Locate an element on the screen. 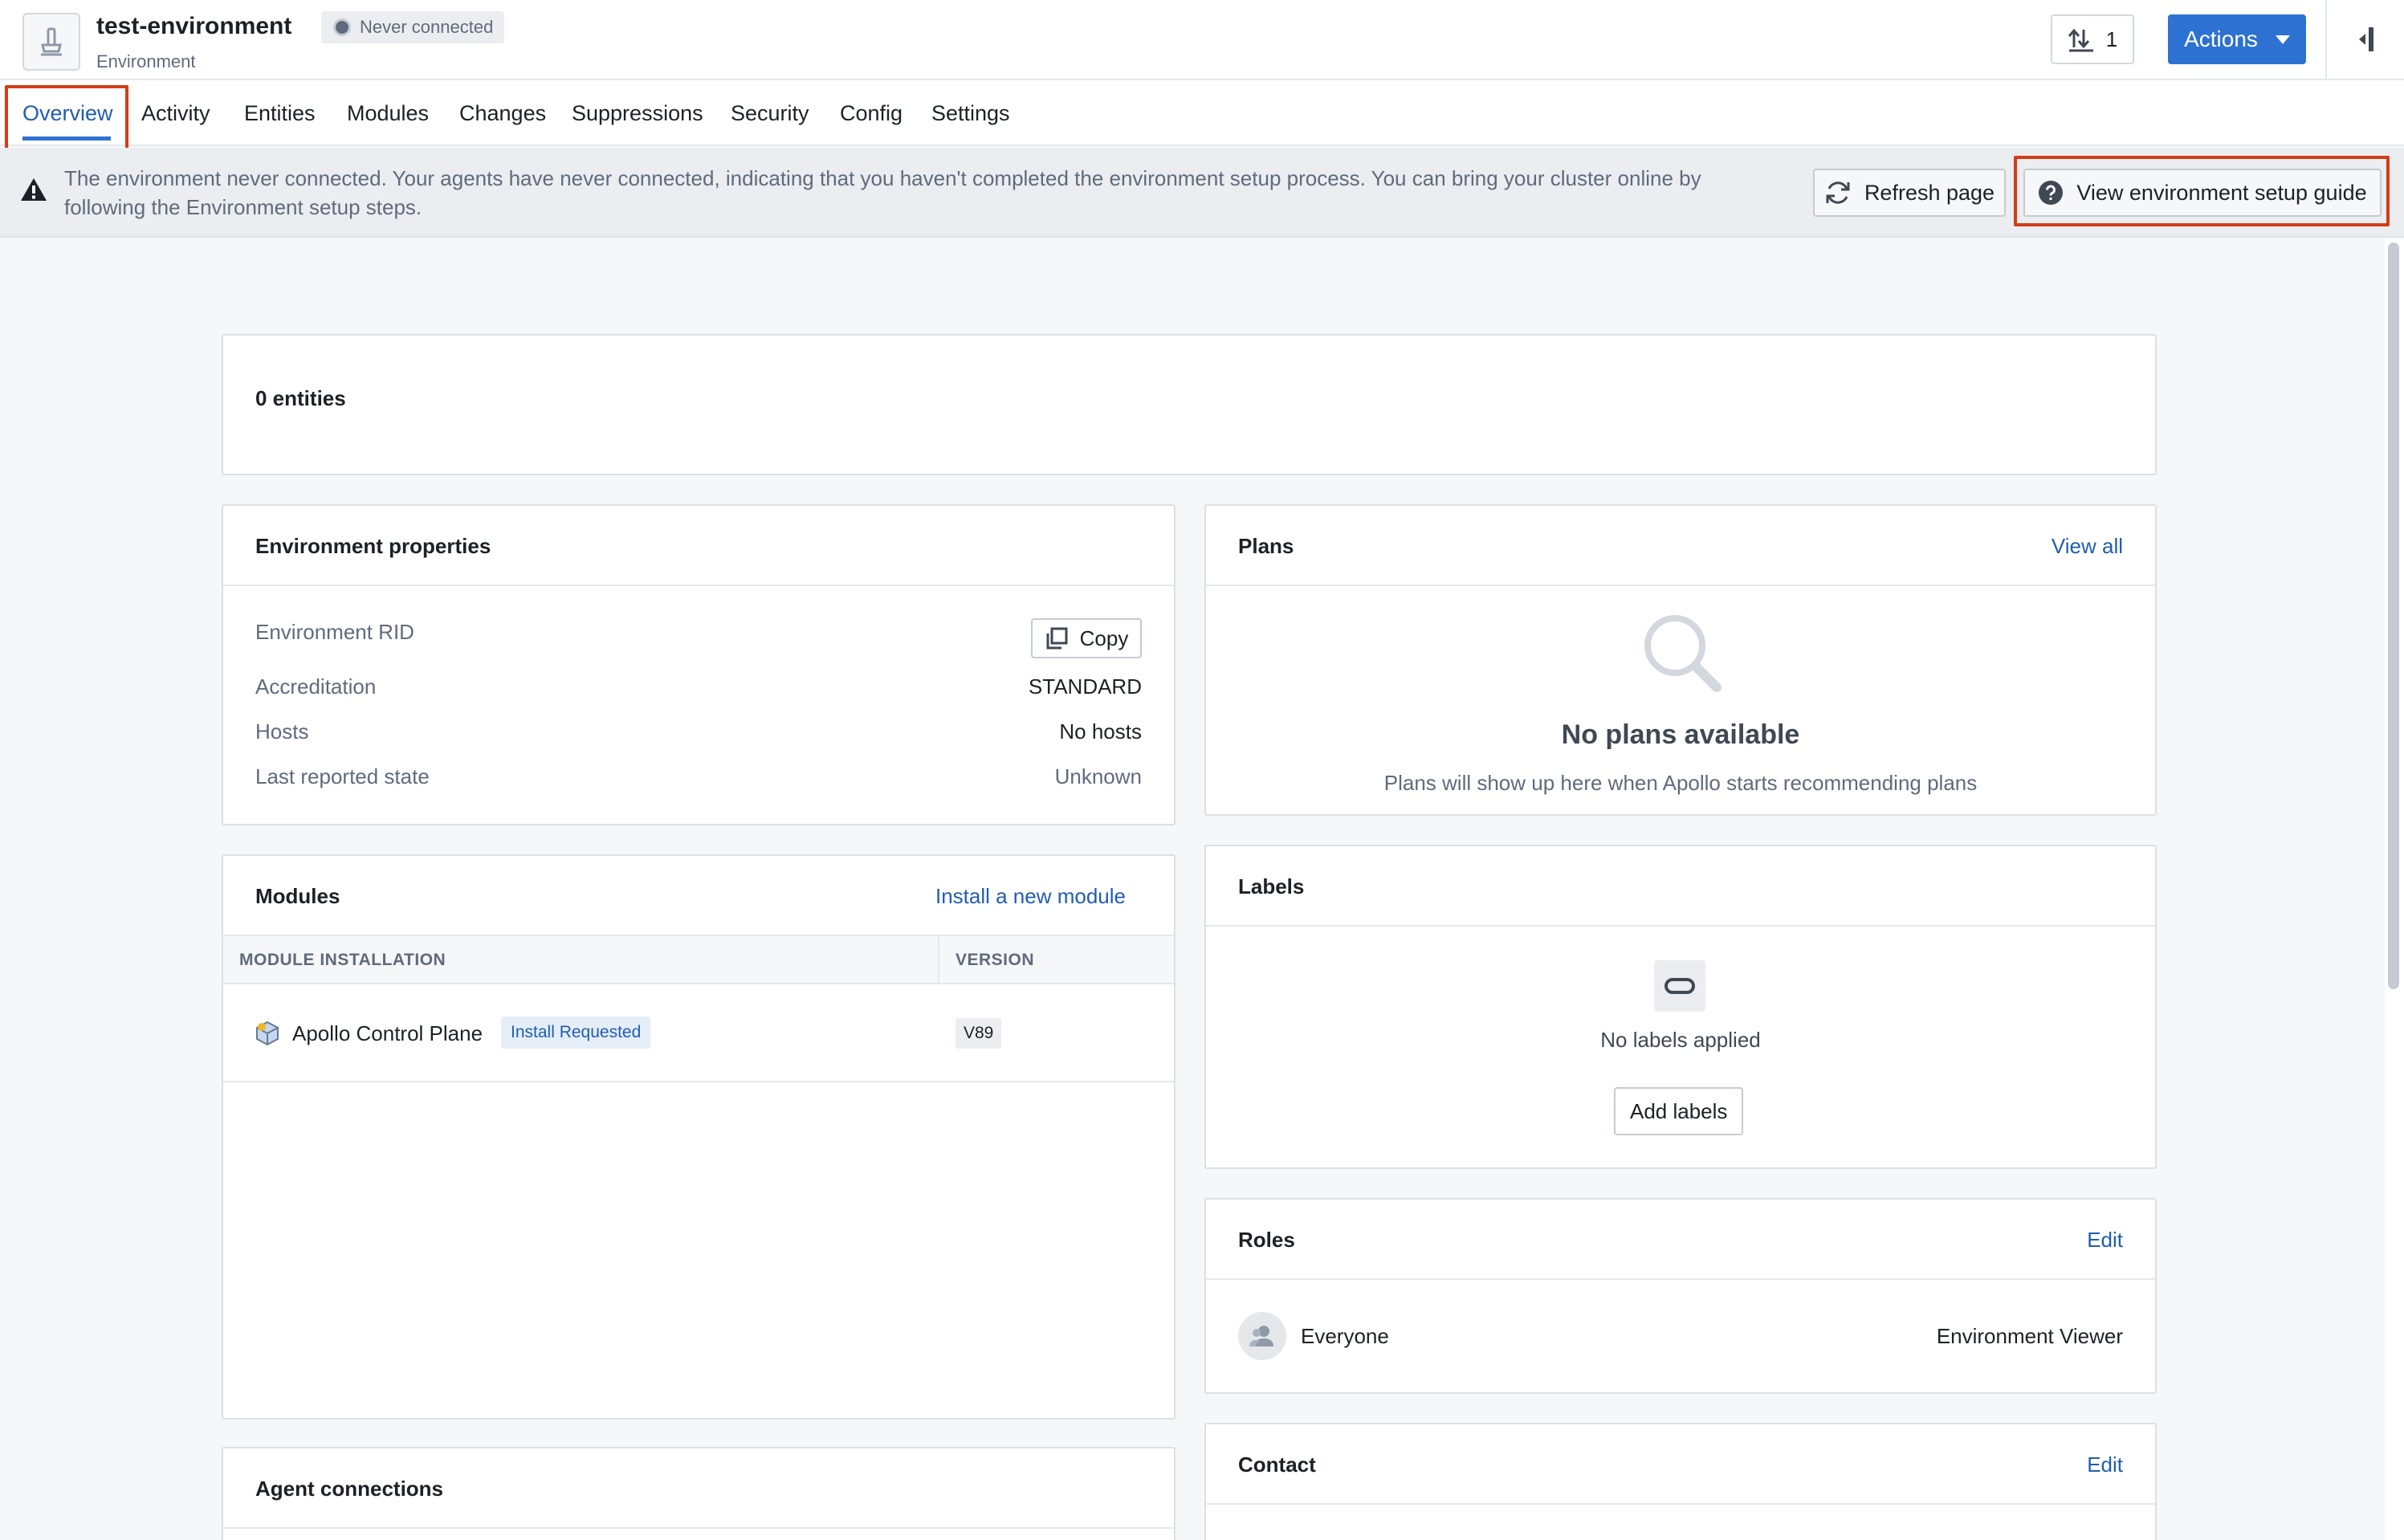 Image resolution: width=2404 pixels, height=1540 pixels. property-label: Hosts is located at coordinates (282, 731).